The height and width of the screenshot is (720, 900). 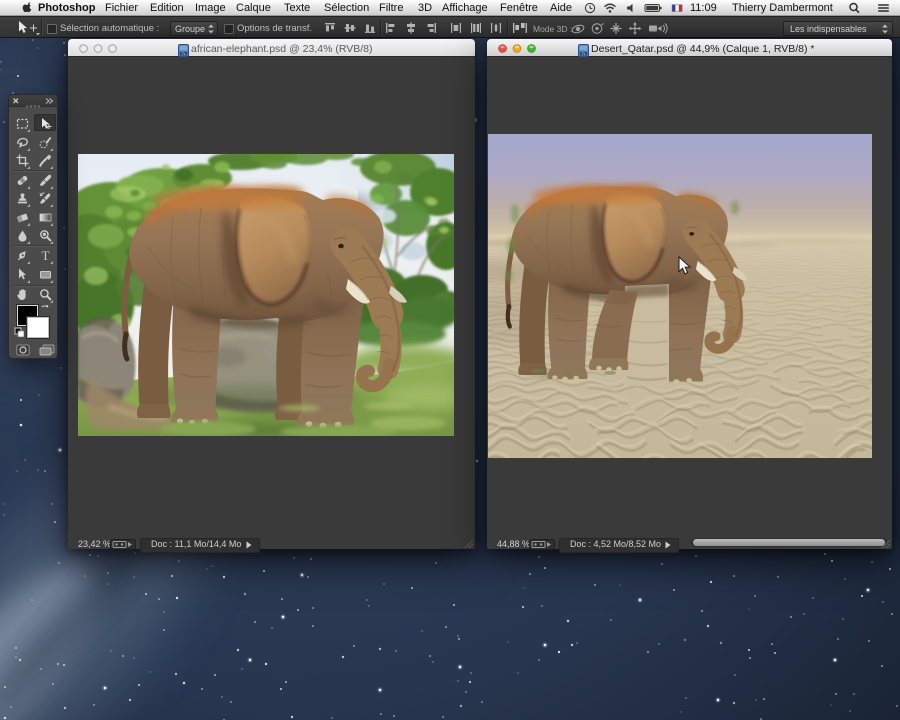 What do you see at coordinates (46, 255) in the screenshot?
I see `svg-text: T` at bounding box center [46, 255].